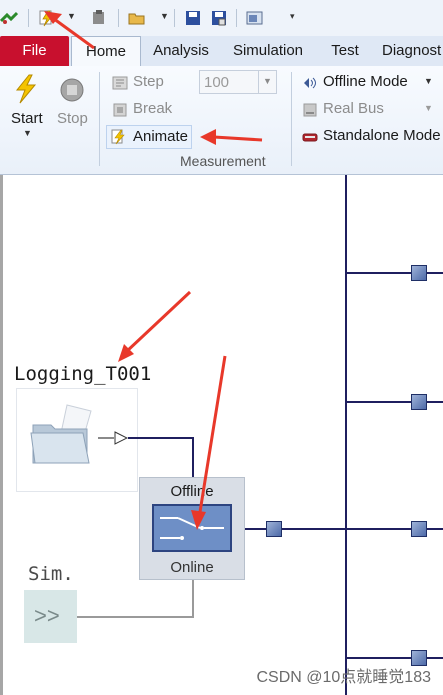 Image resolution: width=443 pixels, height=695 pixels. What do you see at coordinates (192, 491) in the screenshot?
I see `switch-offline-label: Offline` at bounding box center [192, 491].